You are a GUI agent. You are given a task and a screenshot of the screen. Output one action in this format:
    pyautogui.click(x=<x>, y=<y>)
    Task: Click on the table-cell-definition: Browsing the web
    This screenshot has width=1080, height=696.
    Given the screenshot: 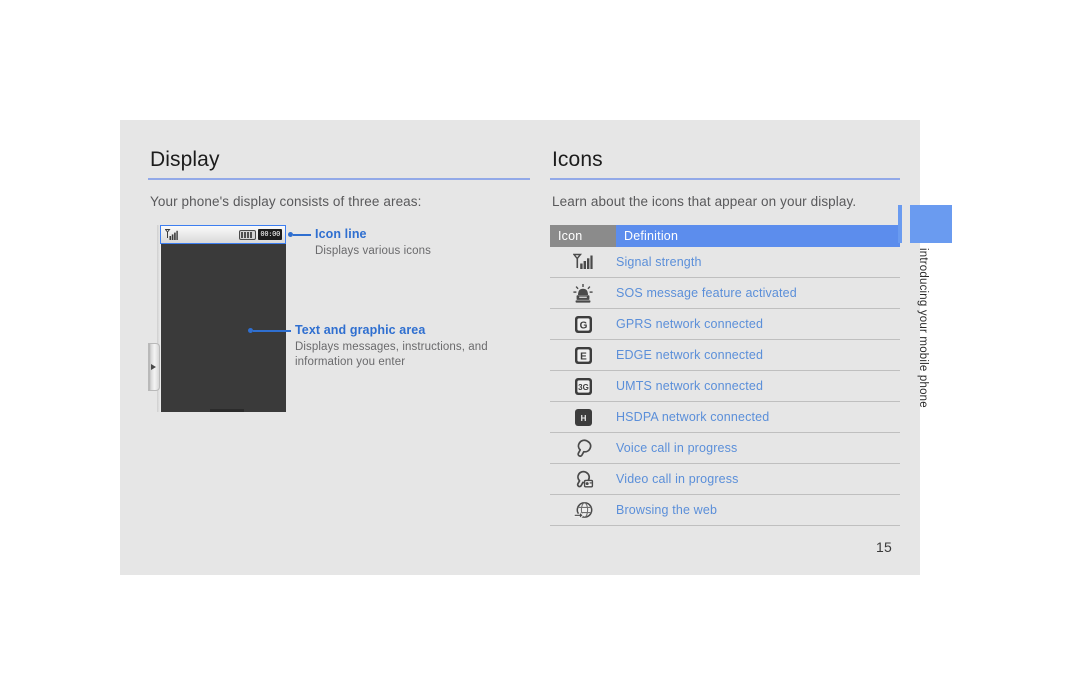 What is the action you would take?
    pyautogui.click(x=758, y=510)
    